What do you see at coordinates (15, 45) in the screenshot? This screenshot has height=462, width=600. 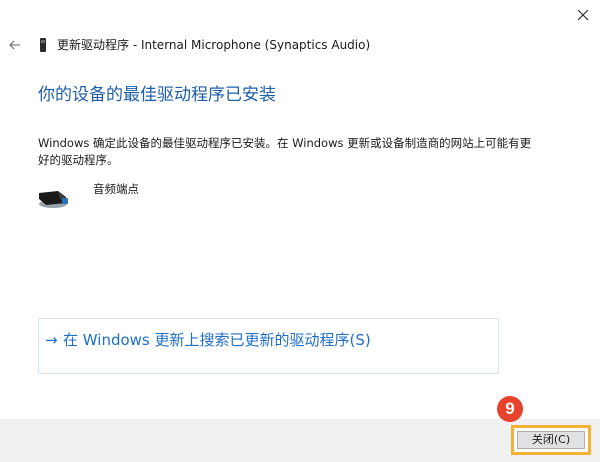 I see `back-arrow-icon` at bounding box center [15, 45].